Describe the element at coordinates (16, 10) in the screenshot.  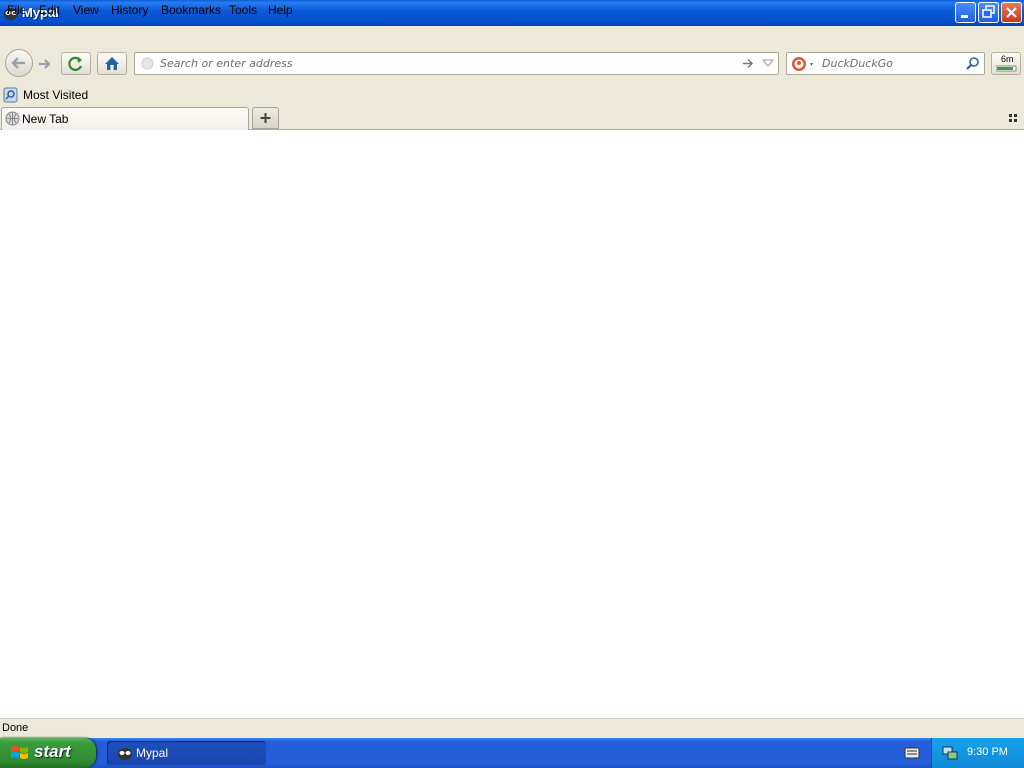
I see `menu-file: File` at that location.